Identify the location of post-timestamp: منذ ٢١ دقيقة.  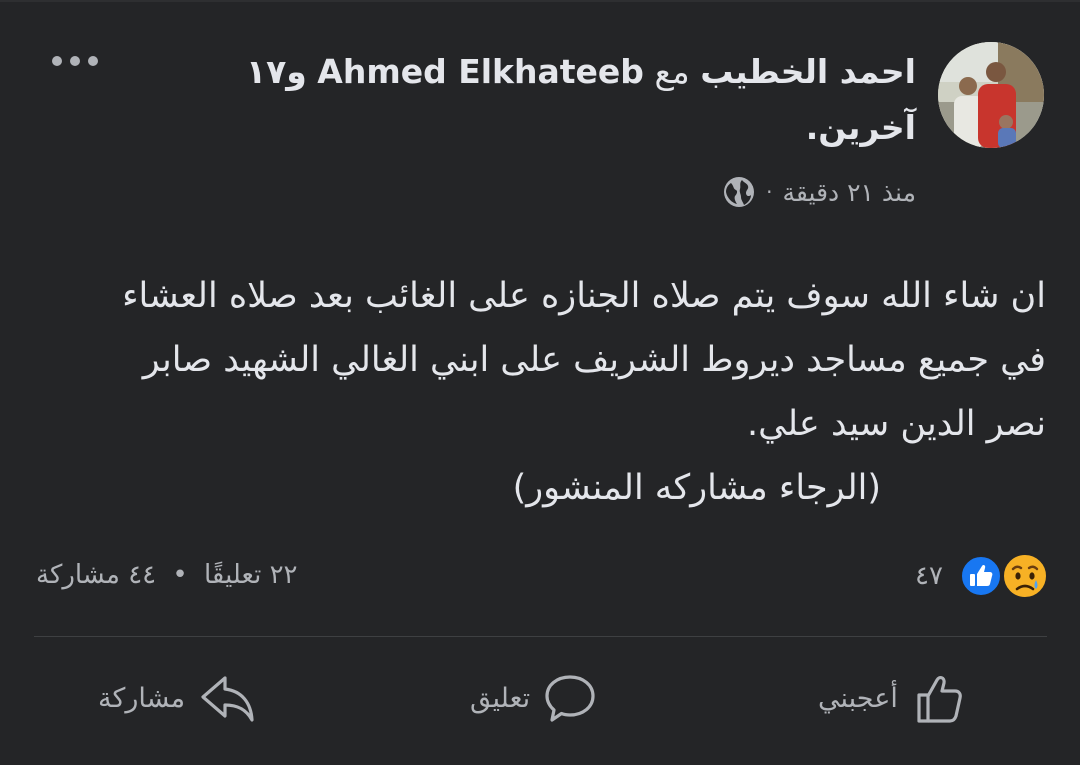
(850, 192).